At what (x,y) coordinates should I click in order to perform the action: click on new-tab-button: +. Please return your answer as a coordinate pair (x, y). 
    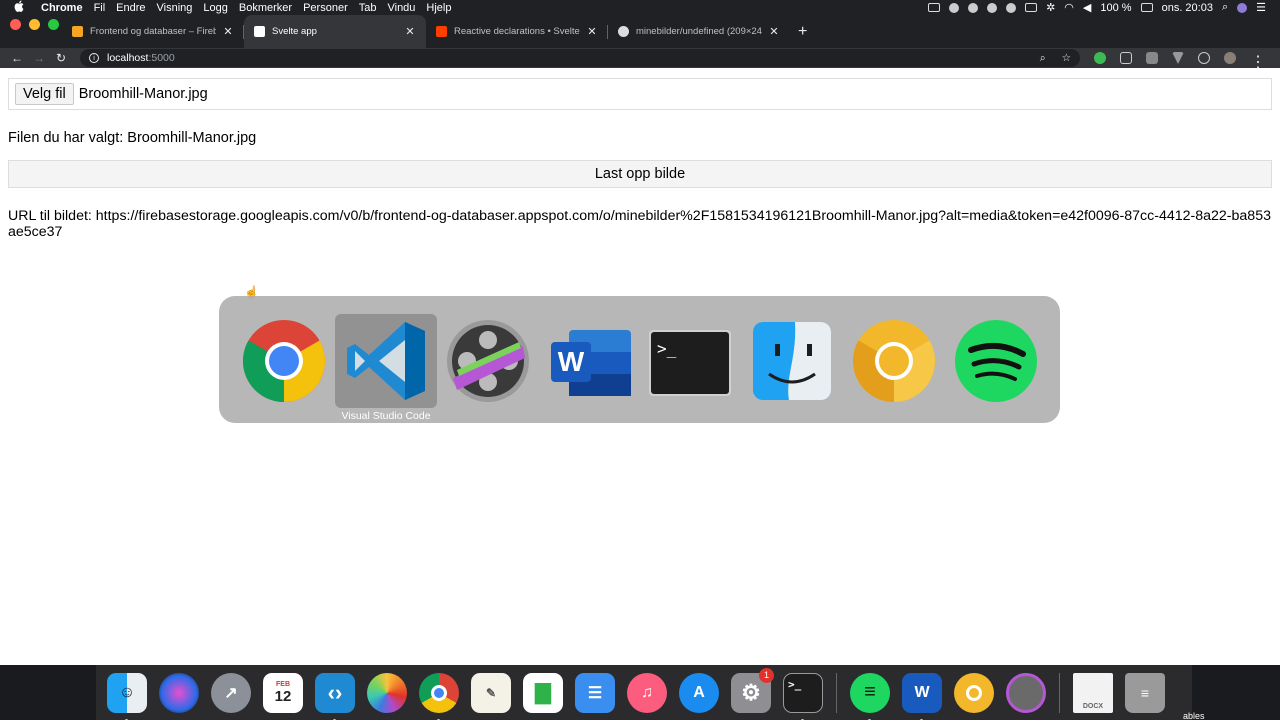
    Looking at the image, I should click on (802, 35).